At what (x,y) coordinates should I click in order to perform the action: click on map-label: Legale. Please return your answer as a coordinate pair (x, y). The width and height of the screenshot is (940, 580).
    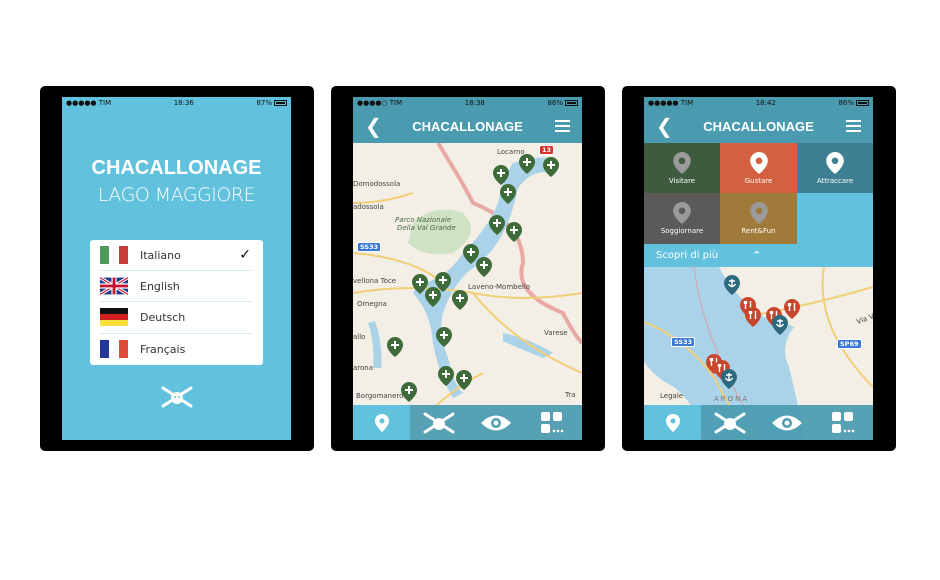
    Looking at the image, I should click on (672, 396).